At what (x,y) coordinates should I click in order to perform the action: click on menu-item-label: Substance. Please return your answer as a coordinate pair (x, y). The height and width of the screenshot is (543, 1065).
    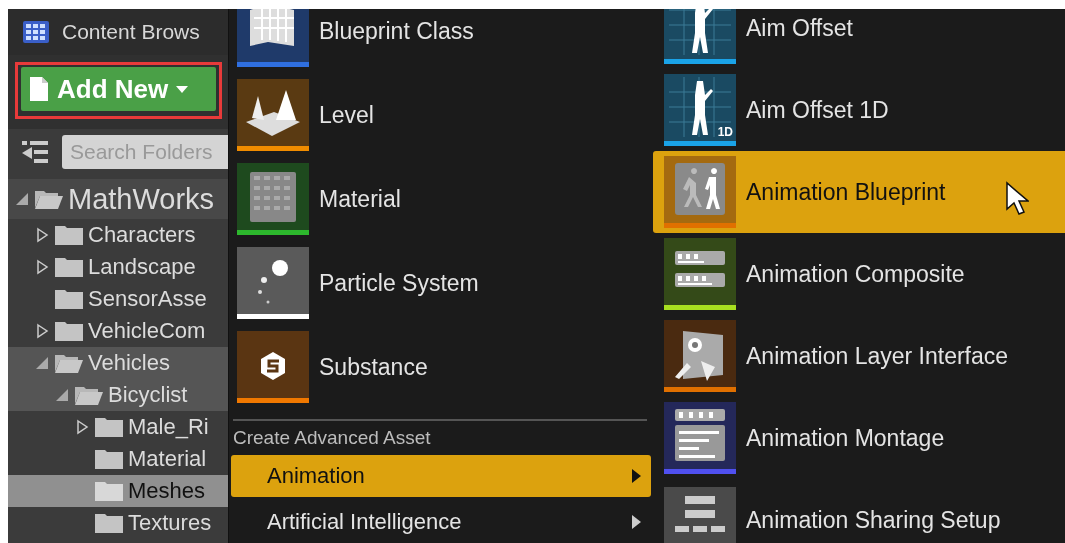
    Looking at the image, I should click on (373, 367).